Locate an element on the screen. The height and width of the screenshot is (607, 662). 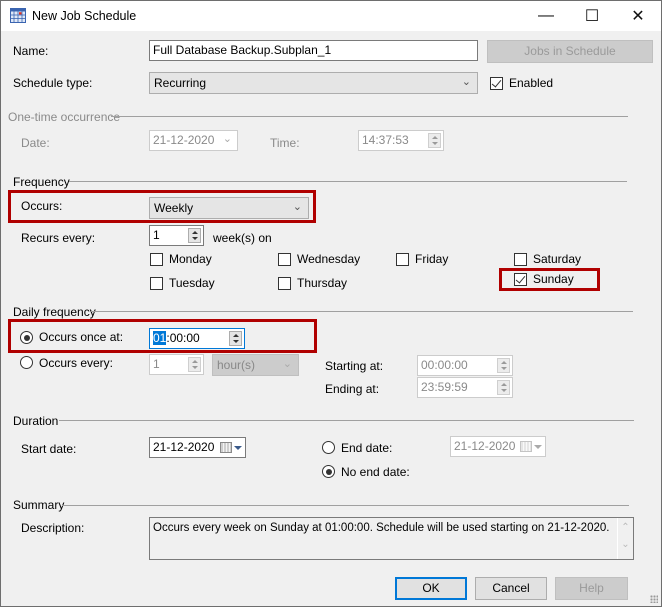
maximize-button: ☐ is located at coordinates (592, 16).